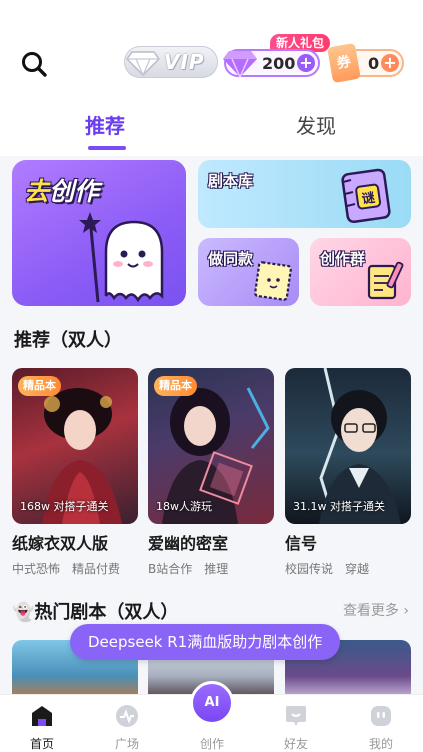 The height and width of the screenshot is (752, 423). I want to click on ai-create-button: AI, so click(212, 703).